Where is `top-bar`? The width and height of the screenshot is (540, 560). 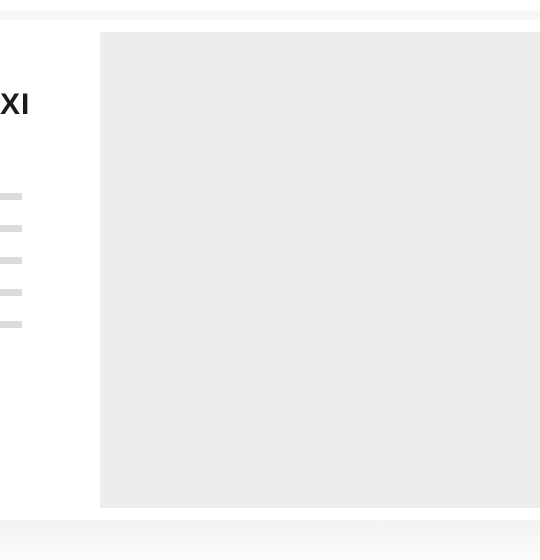
top-bar is located at coordinates (270, 15).